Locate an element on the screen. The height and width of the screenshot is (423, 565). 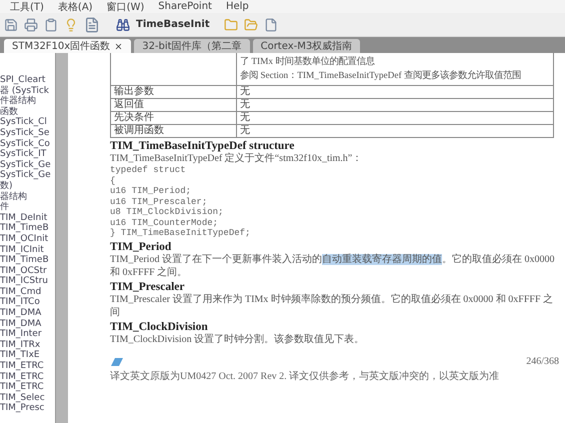
section-heading: TIM_TimeBaseInitTypeDef structure is located at coordinates (203, 146).